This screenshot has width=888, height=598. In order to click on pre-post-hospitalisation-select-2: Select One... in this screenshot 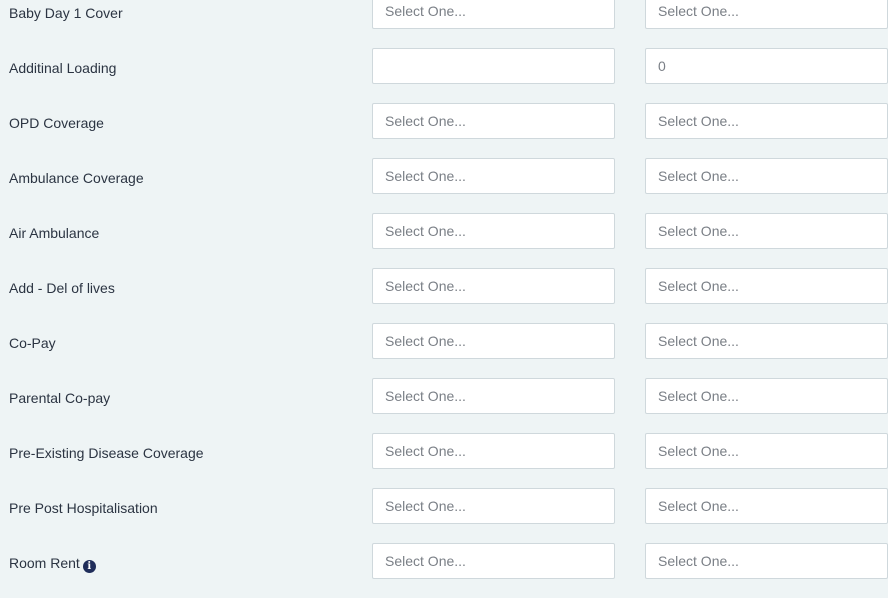, I will do `click(766, 506)`.